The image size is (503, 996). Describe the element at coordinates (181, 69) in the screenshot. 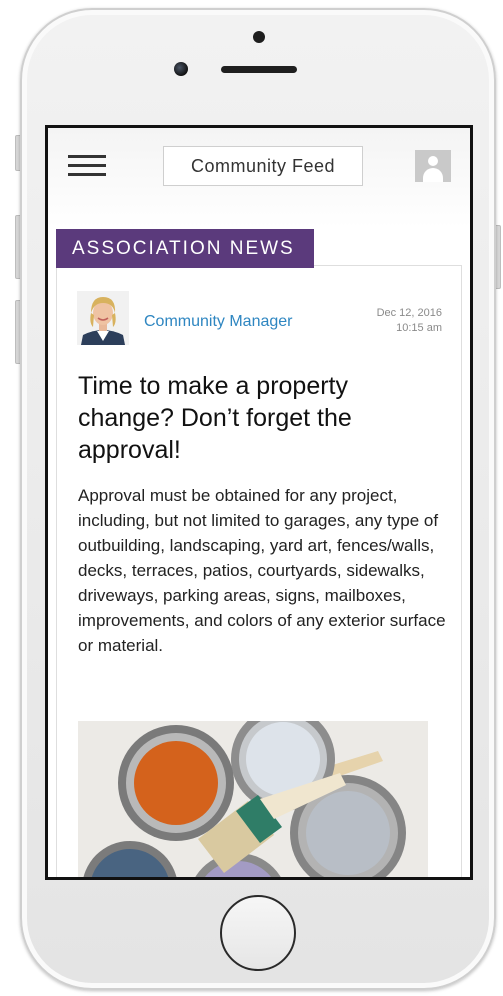

I see `front-camera` at that location.